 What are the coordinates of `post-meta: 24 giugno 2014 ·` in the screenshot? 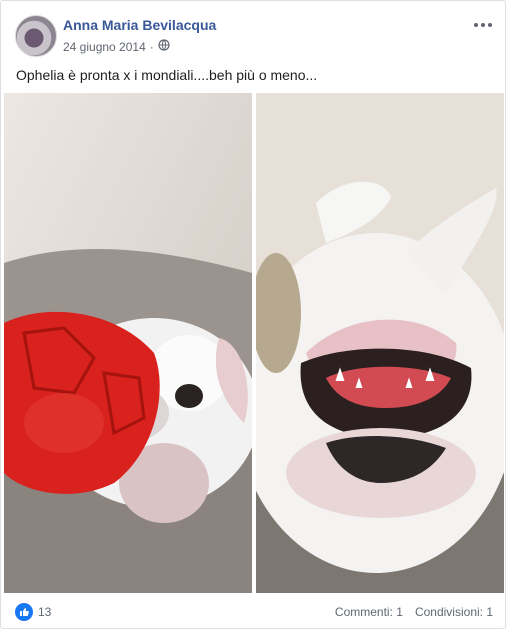 It's located at (116, 46).